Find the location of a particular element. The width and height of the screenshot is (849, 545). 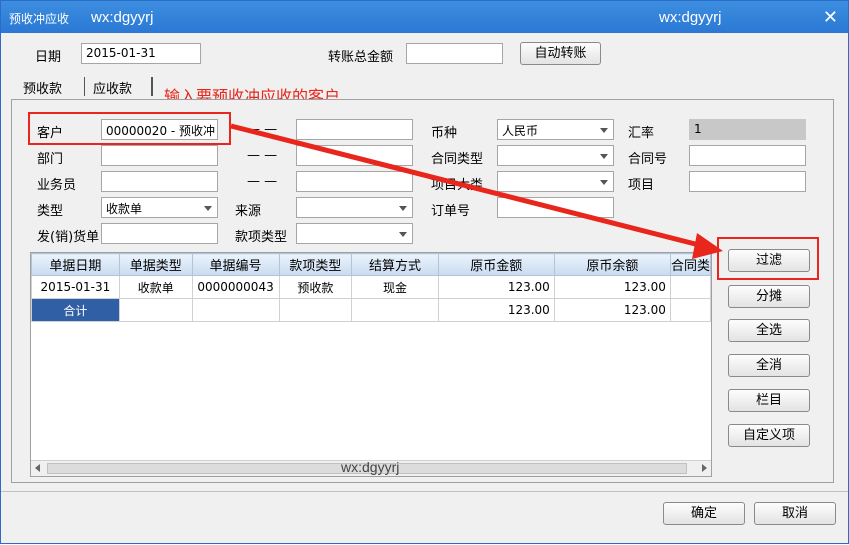

annotation-arrow is located at coordinates (476, 191).